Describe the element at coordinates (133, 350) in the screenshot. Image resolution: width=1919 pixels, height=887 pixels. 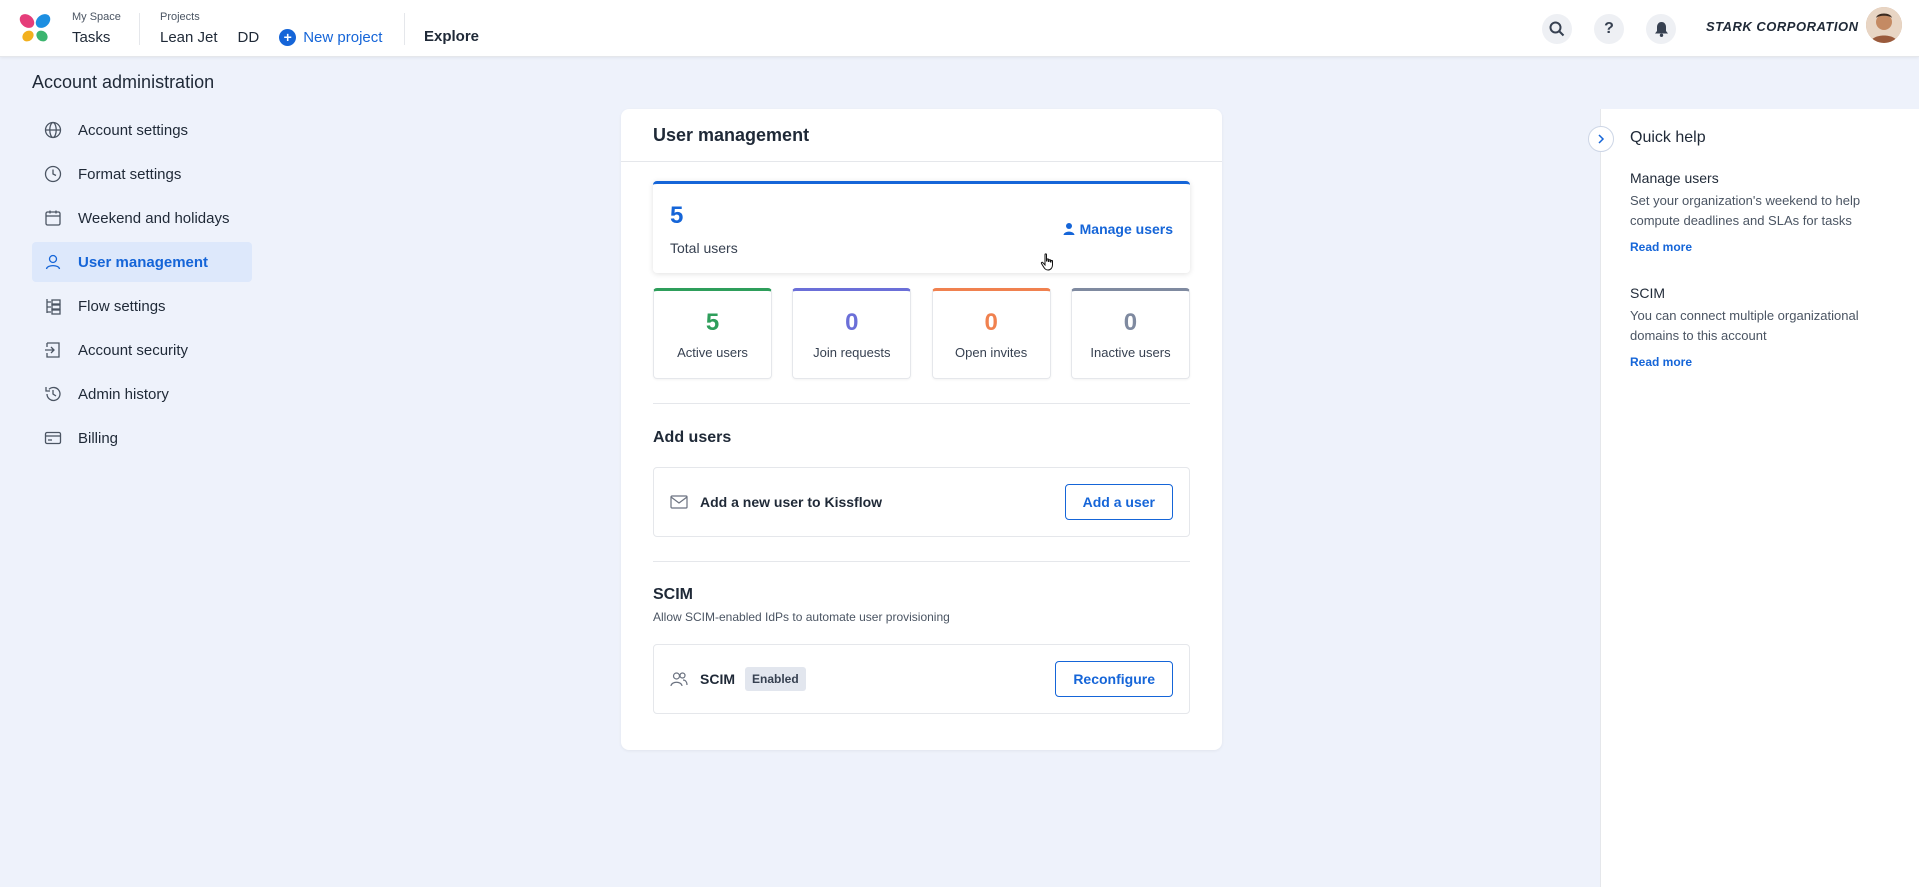
I see `sidebar-item-label: Account security` at that location.